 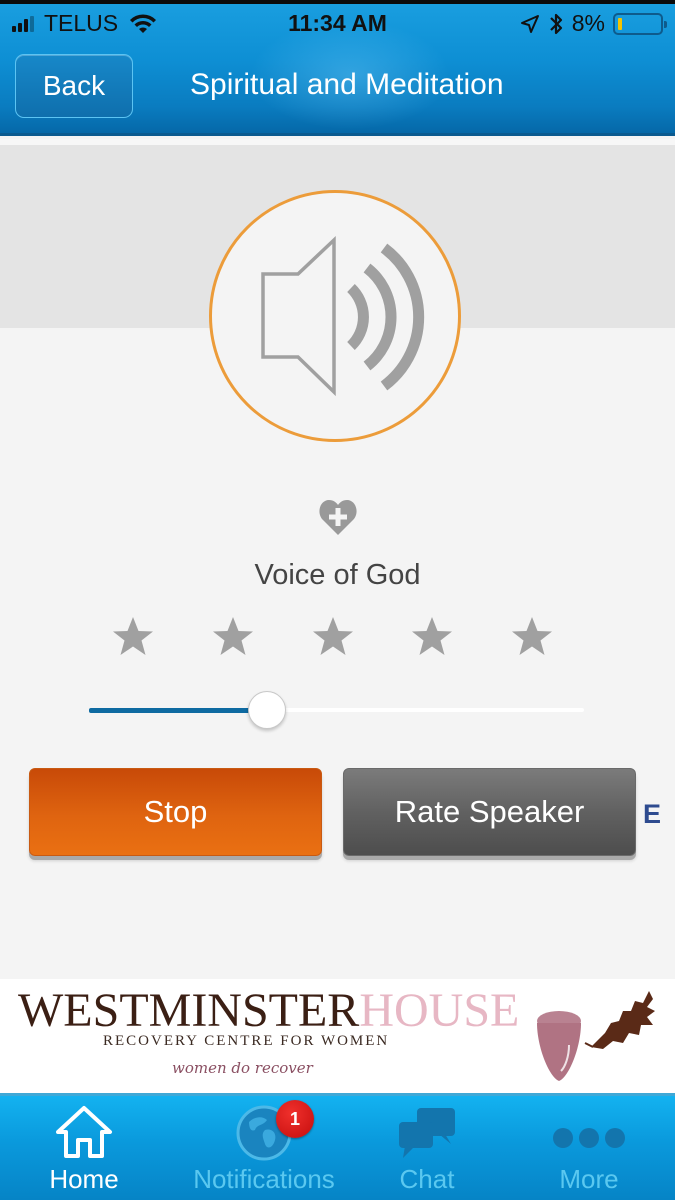 What do you see at coordinates (343, 316) in the screenshot?
I see `speaker-volume-icon` at bounding box center [343, 316].